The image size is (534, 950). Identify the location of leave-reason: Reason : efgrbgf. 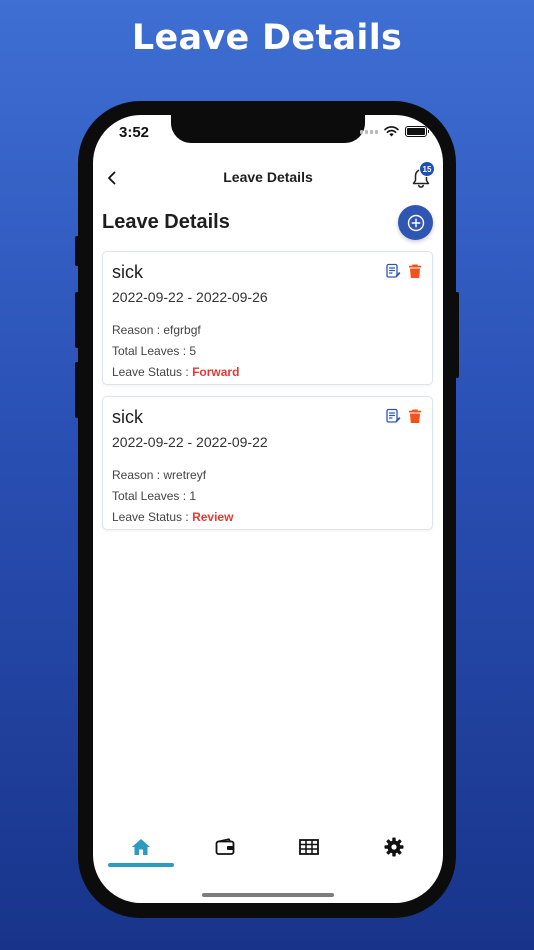
(156, 330).